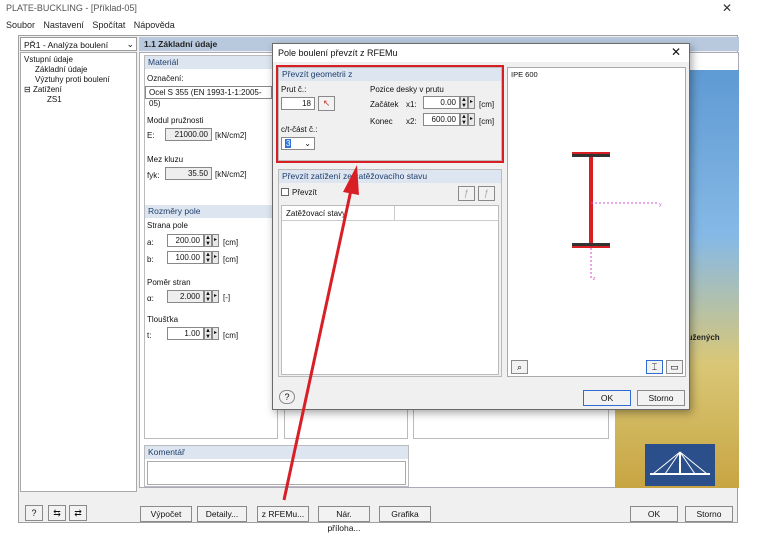 This screenshot has width=760, height=542. Describe the element at coordinates (617, 217) in the screenshot. I see `ipe-section-drawing: y z` at that location.